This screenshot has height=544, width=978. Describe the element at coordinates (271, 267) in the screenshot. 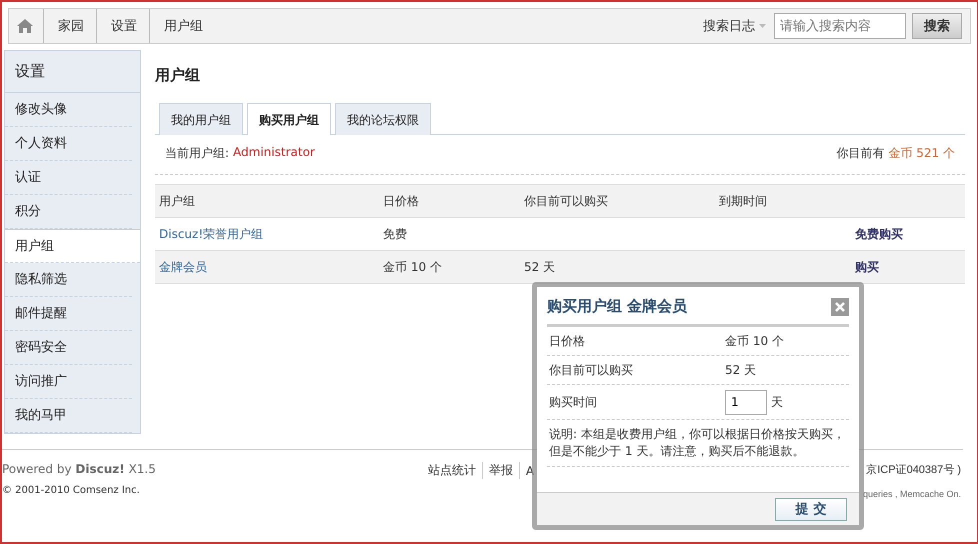

I see `group-link: 金牌会员` at that location.